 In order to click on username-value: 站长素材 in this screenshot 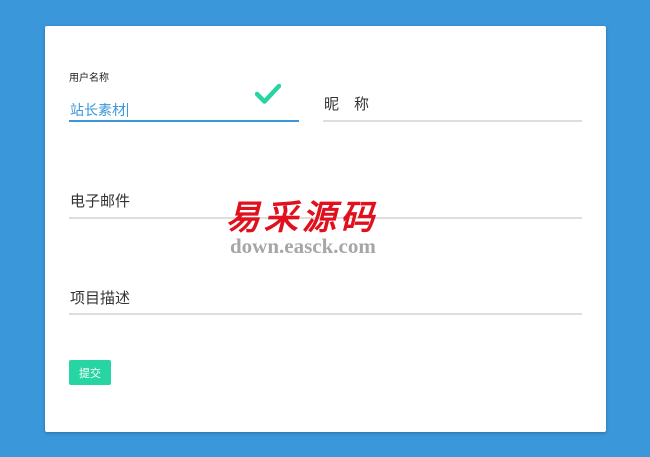, I will do `click(98, 111)`.